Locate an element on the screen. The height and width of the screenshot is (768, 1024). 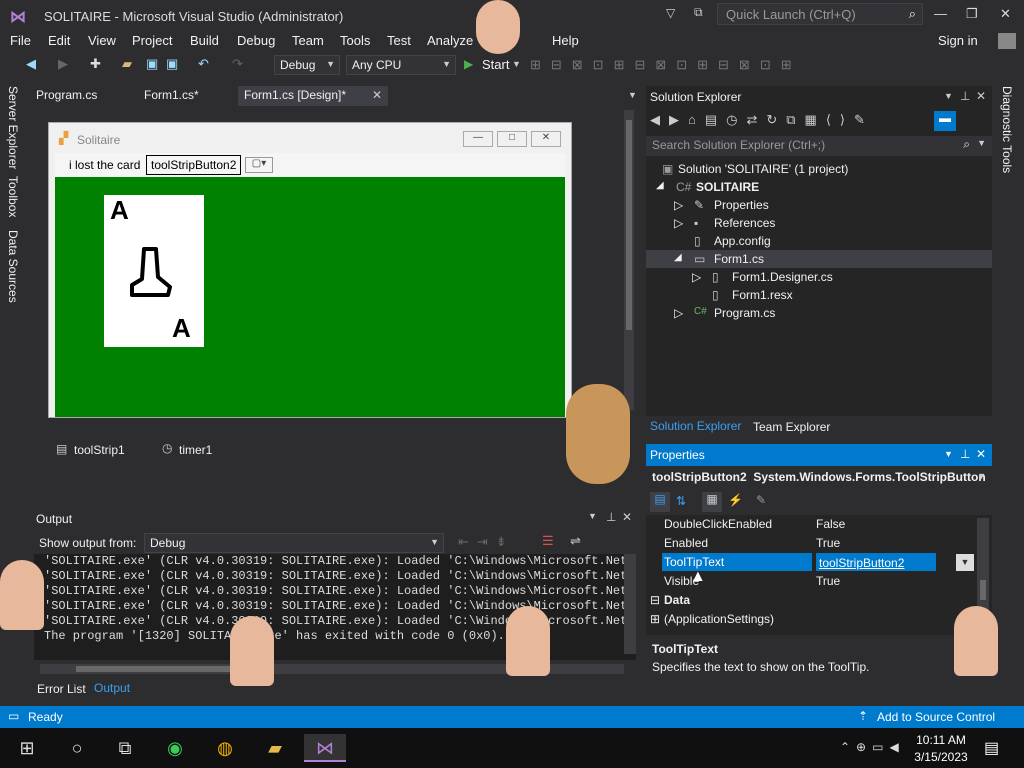
form-minimize-button: — is located at coordinates (478, 139).